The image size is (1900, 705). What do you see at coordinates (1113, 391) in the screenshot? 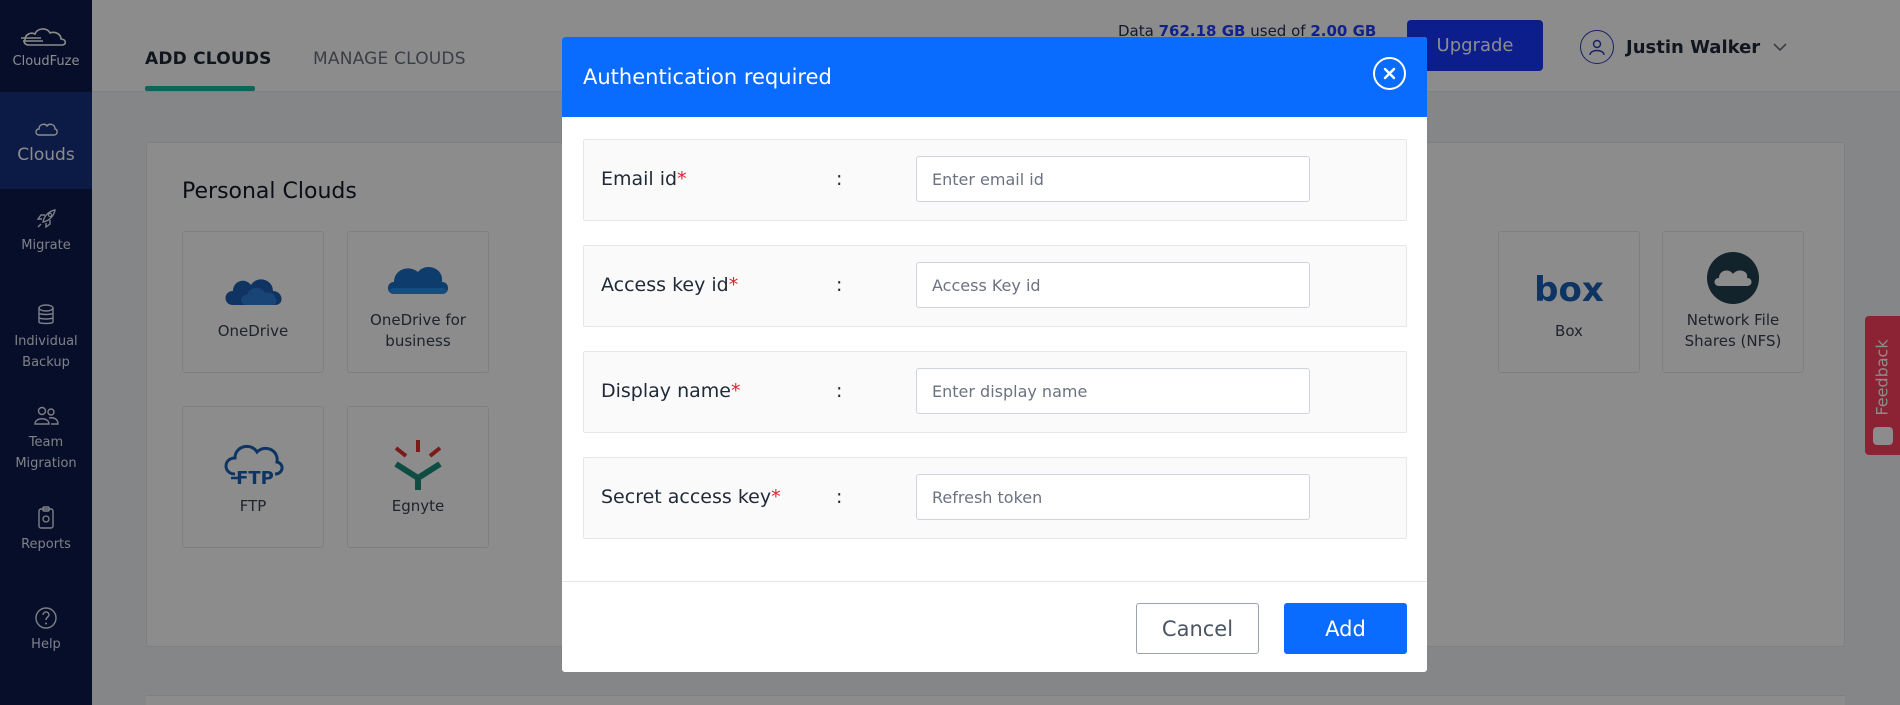
I see `display-name-field` at bounding box center [1113, 391].